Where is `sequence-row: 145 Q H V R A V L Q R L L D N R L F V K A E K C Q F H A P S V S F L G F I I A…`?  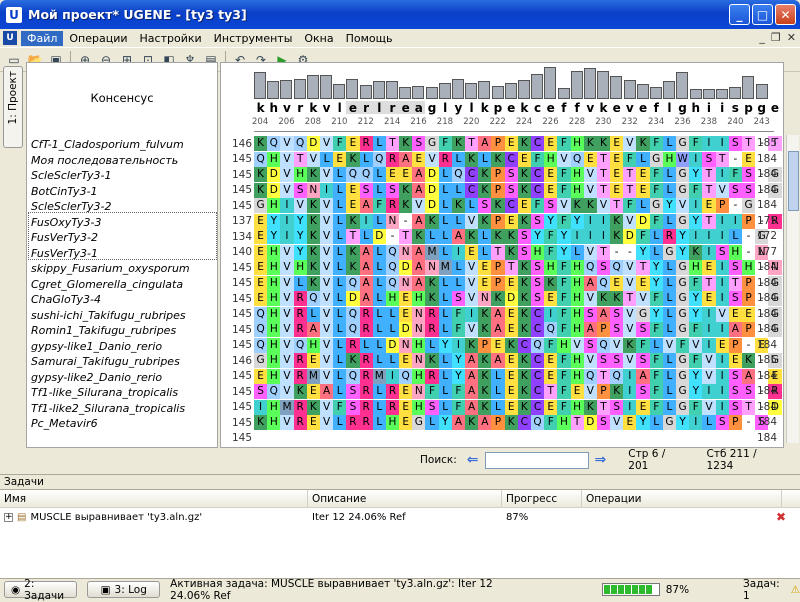
sequence-row: 145 Q H V R A V L Q R L L D N R L F V K A E K C Q F H A P S V S F L G F I I A… is located at coordinates (501, 330).